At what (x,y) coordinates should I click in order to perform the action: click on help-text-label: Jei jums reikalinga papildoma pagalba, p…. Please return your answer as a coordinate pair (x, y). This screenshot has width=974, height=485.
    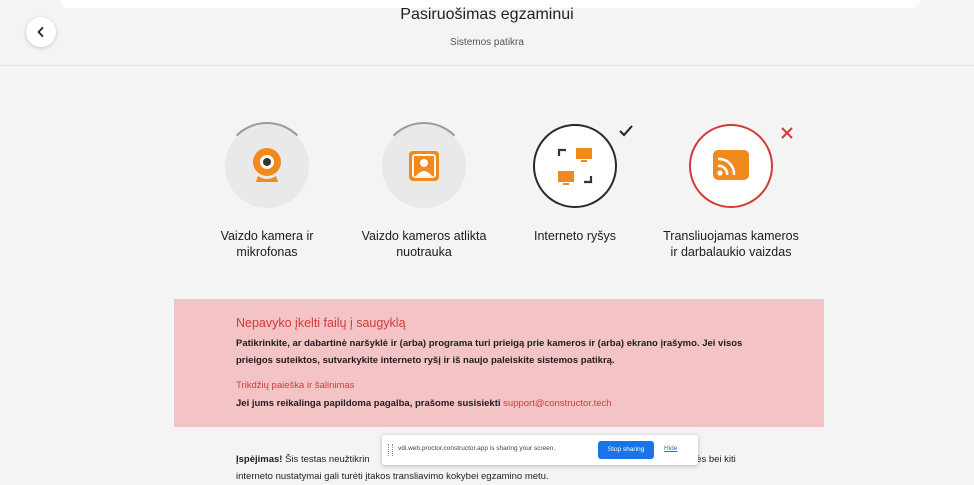
    Looking at the image, I should click on (368, 403).